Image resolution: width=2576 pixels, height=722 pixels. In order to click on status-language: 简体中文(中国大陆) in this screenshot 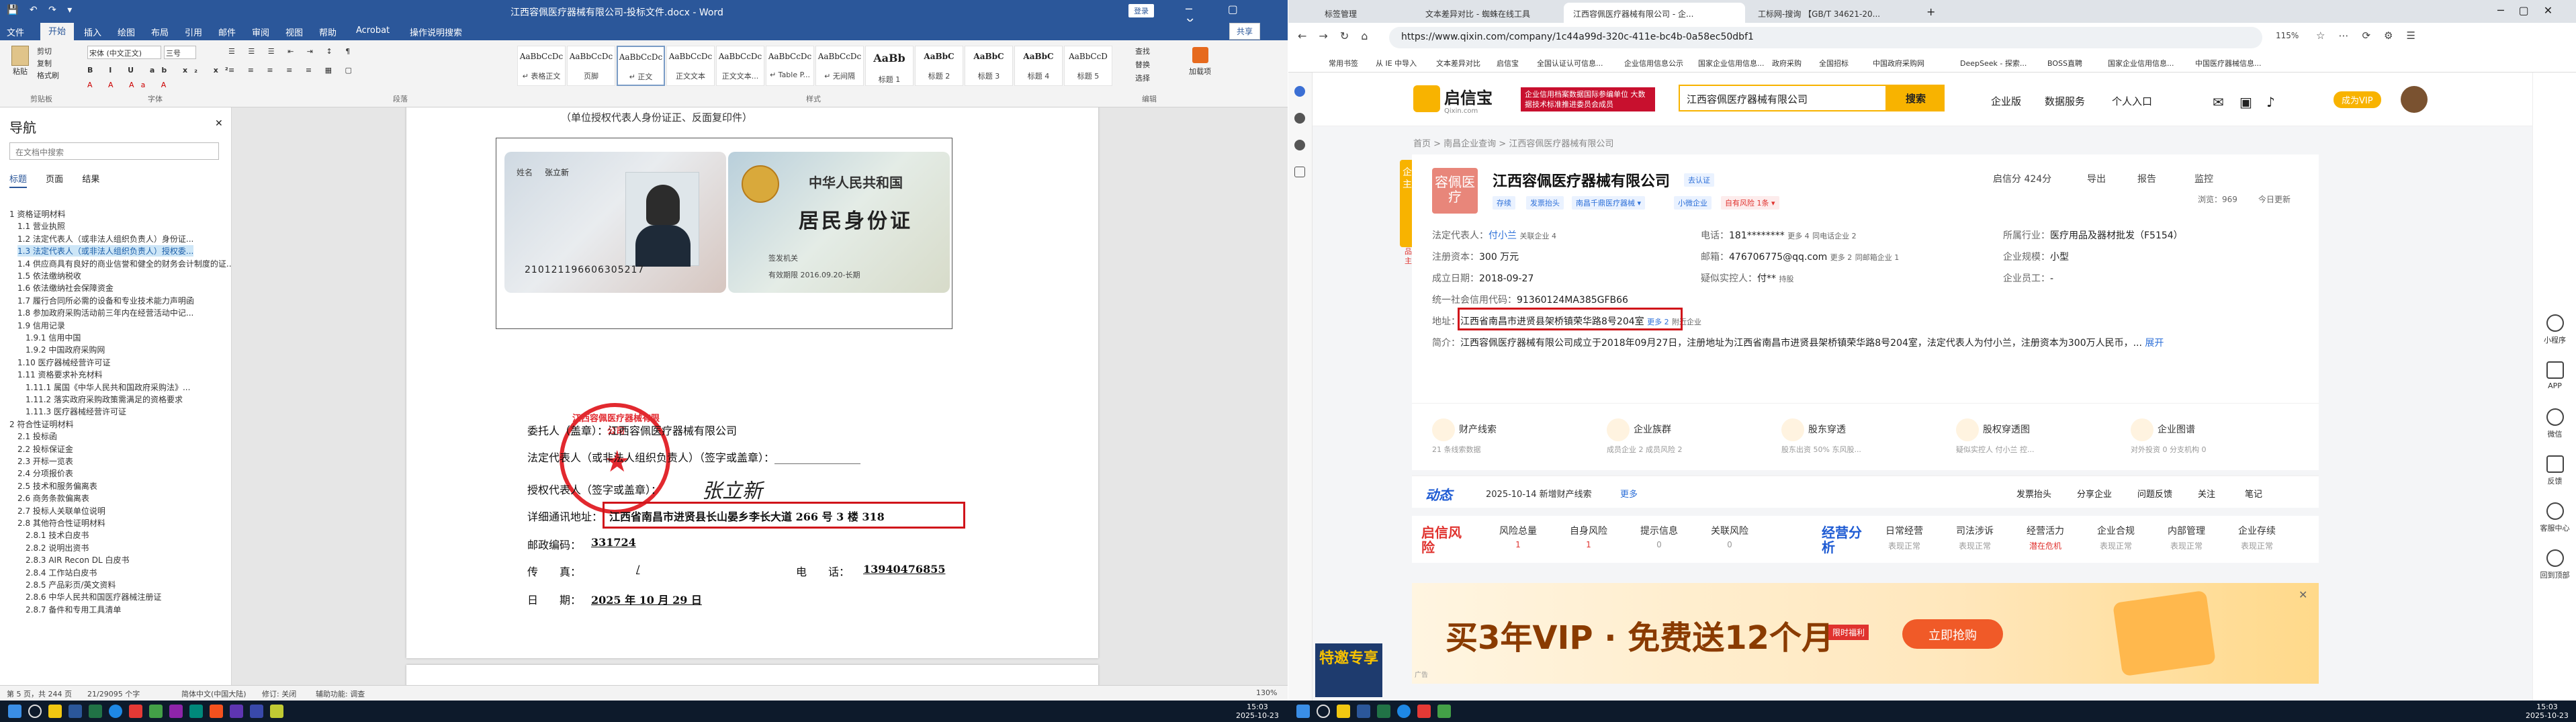, I will do `click(214, 694)`.